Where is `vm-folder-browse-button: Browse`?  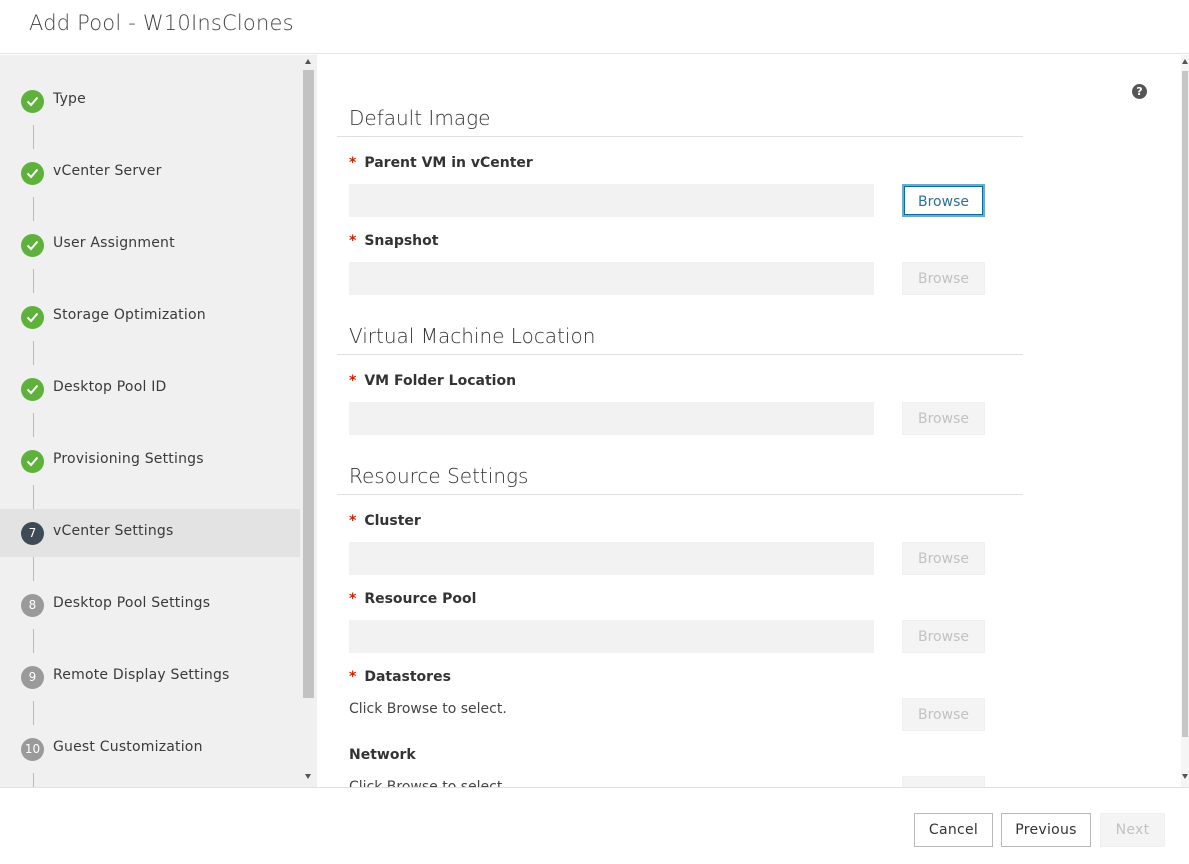 vm-folder-browse-button: Browse is located at coordinates (943, 418).